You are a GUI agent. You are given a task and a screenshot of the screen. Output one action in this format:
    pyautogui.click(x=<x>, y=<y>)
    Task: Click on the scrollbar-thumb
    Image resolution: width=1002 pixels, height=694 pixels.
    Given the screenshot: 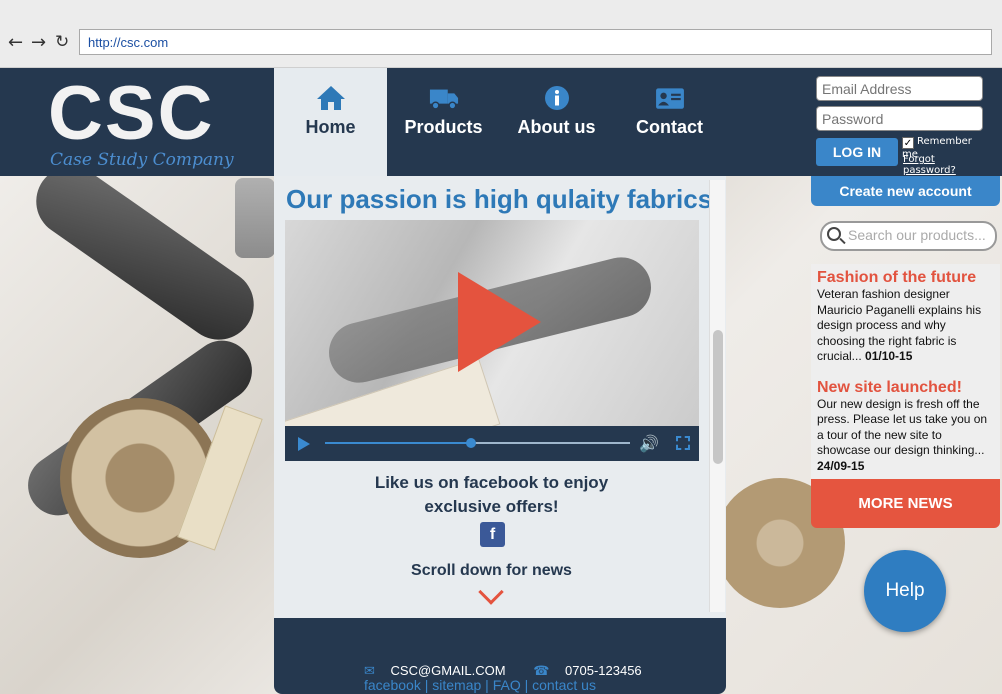 What is the action you would take?
    pyautogui.click(x=718, y=397)
    